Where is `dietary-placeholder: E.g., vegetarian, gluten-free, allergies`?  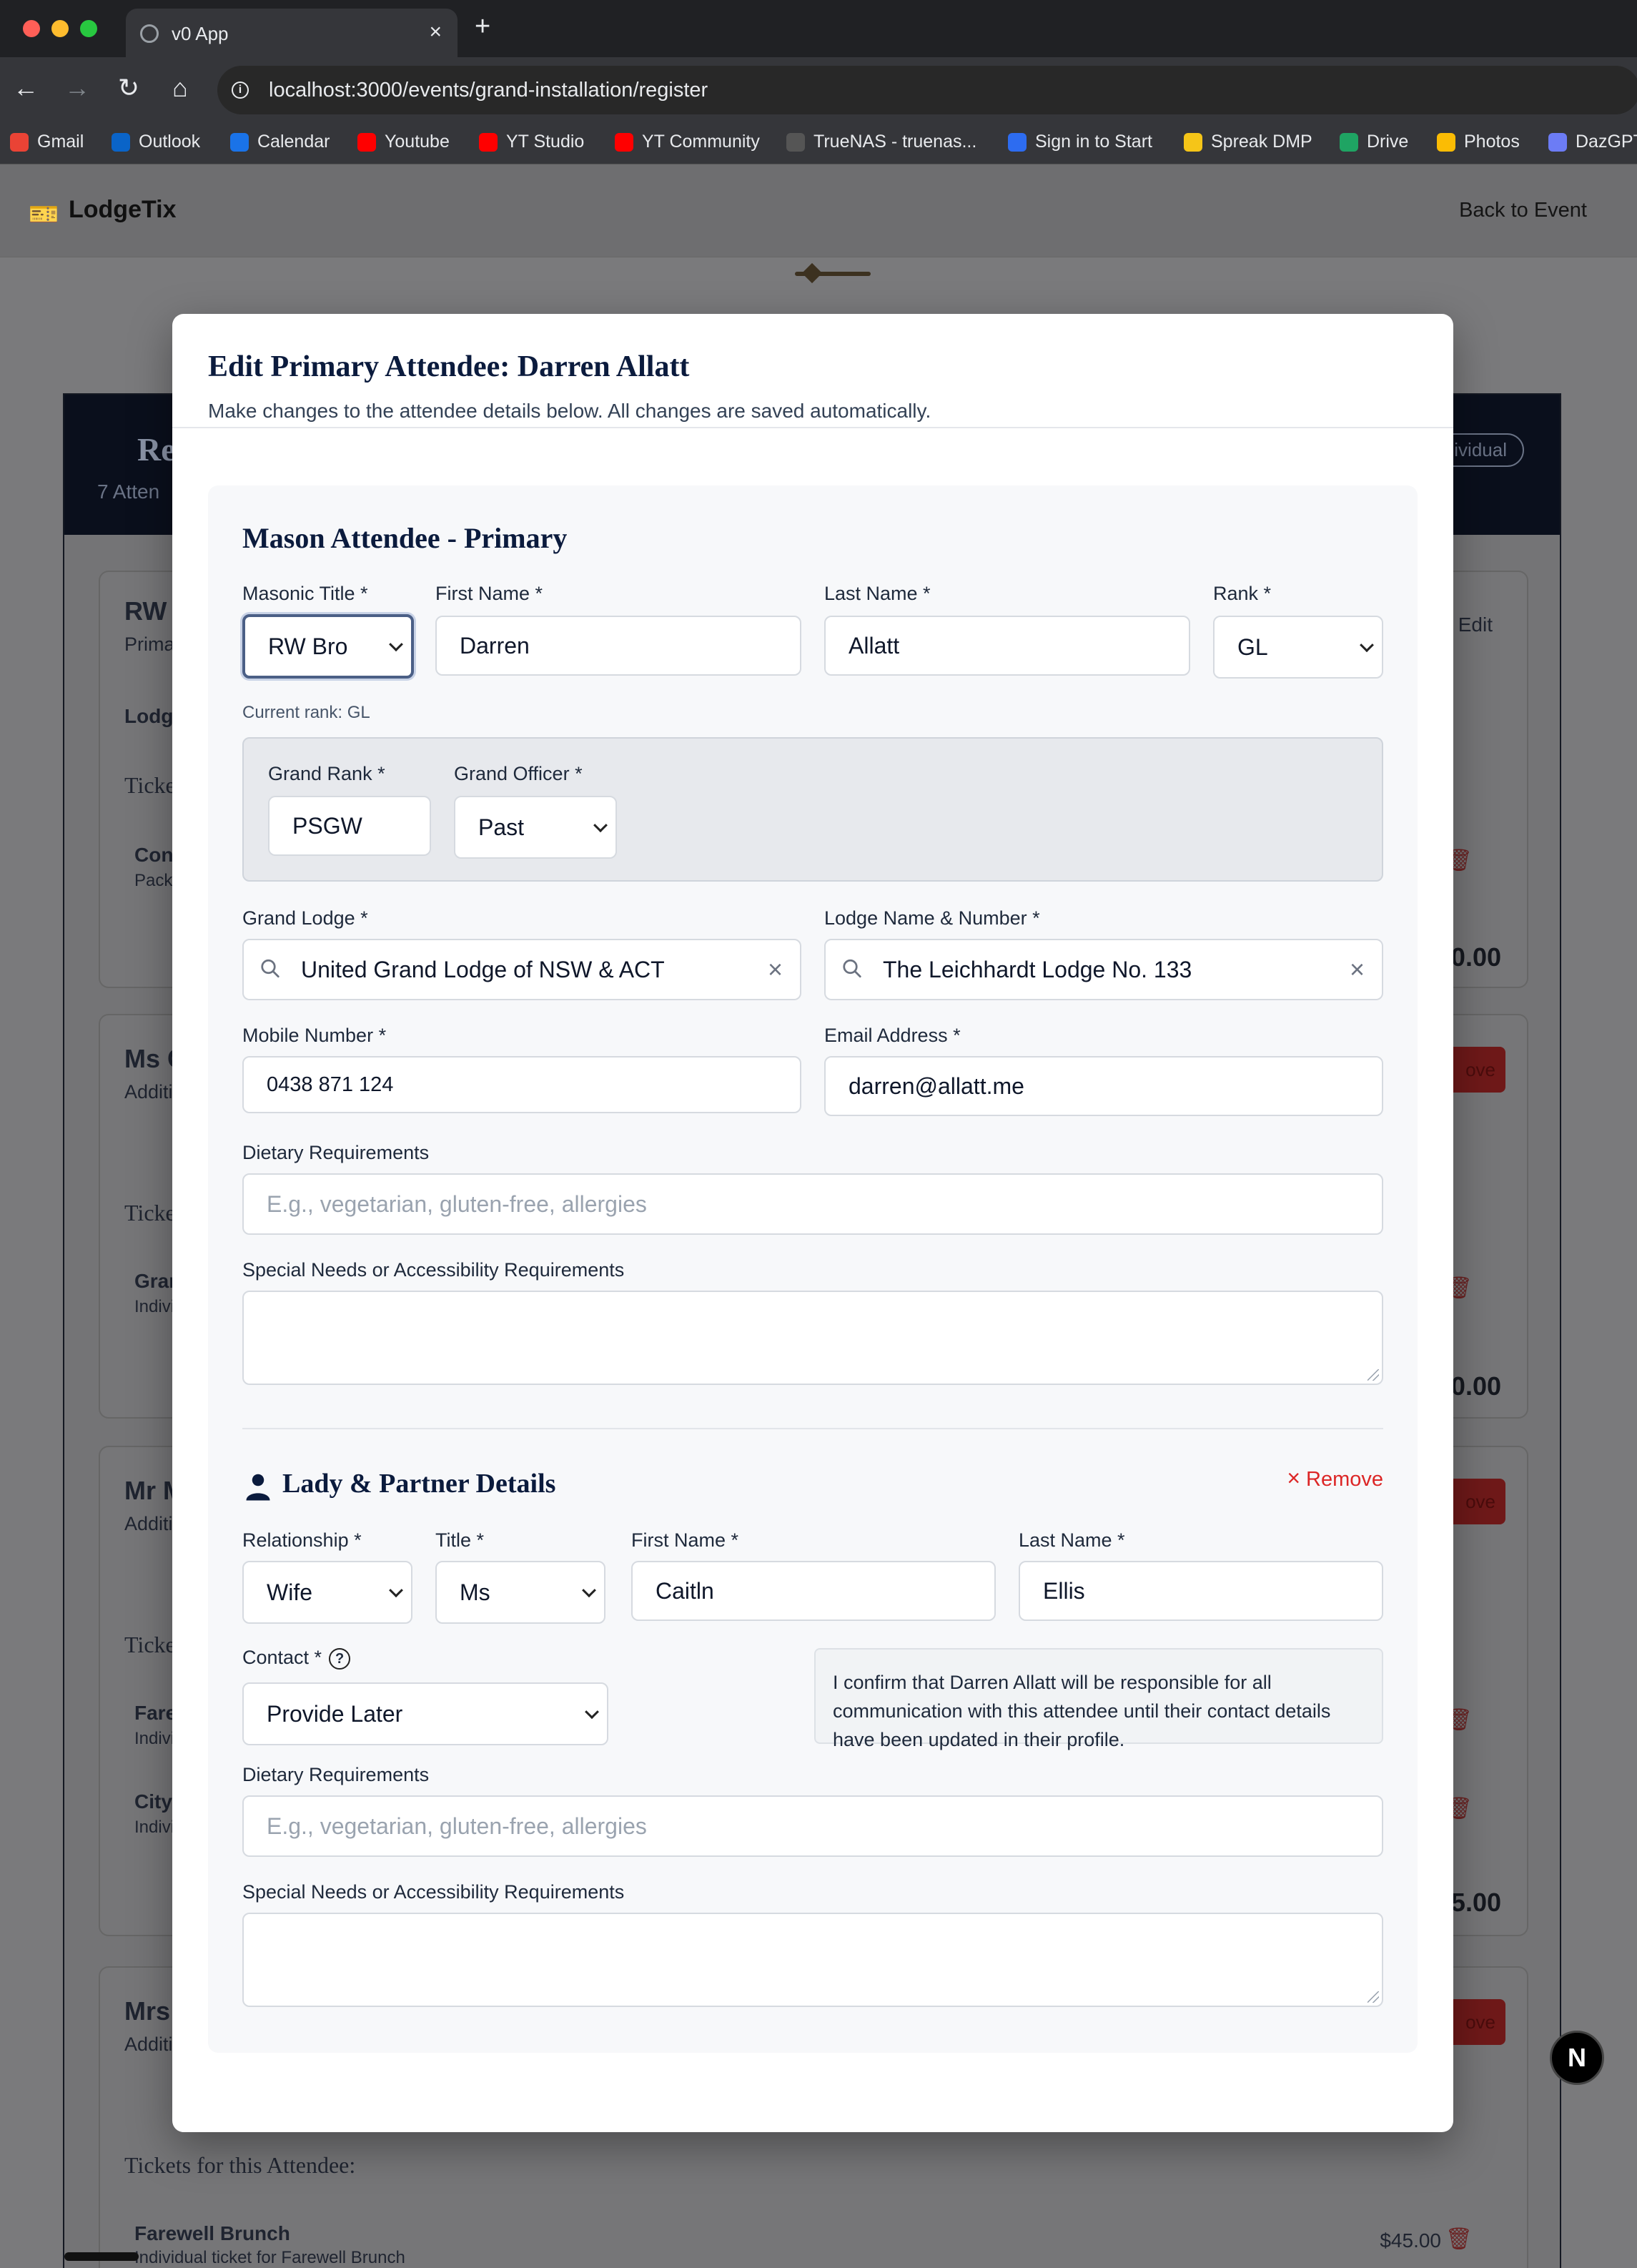
dietary-placeholder: E.g., vegetarian, gluten-free, allergies is located at coordinates (457, 1203).